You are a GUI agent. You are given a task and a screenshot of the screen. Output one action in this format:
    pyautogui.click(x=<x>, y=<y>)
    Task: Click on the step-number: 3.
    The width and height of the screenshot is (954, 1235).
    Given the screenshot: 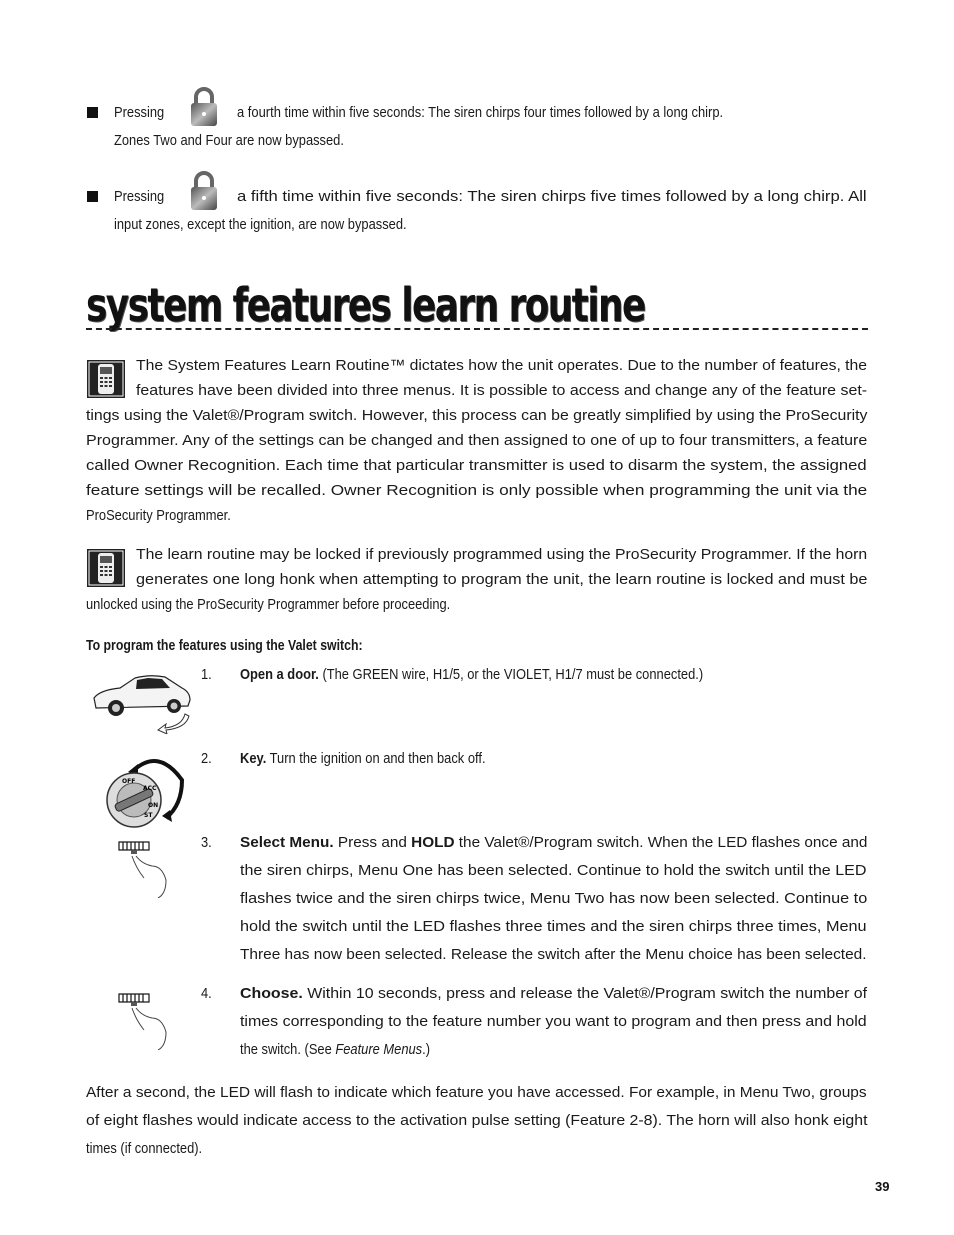 What is the action you would take?
    pyautogui.click(x=206, y=842)
    